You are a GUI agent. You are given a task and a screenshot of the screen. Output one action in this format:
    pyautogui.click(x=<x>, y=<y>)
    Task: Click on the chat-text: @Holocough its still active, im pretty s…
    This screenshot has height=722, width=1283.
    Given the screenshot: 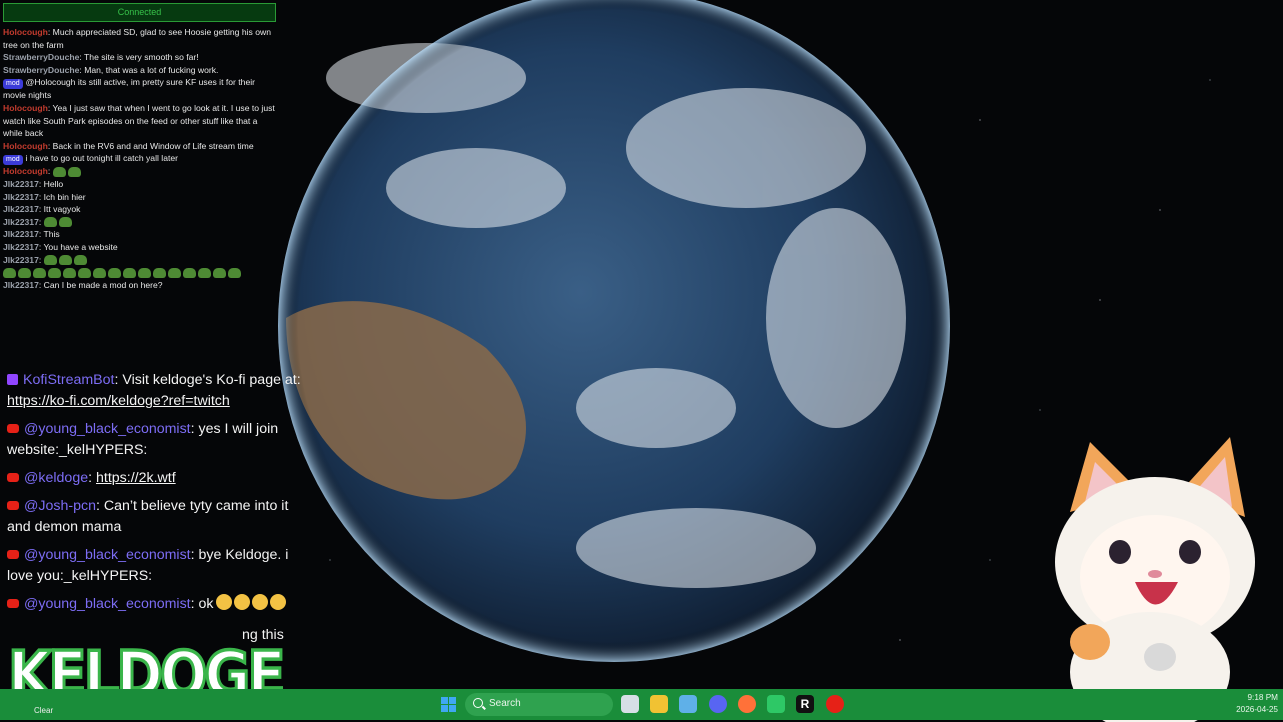 What is the action you would take?
    pyautogui.click(x=129, y=89)
    